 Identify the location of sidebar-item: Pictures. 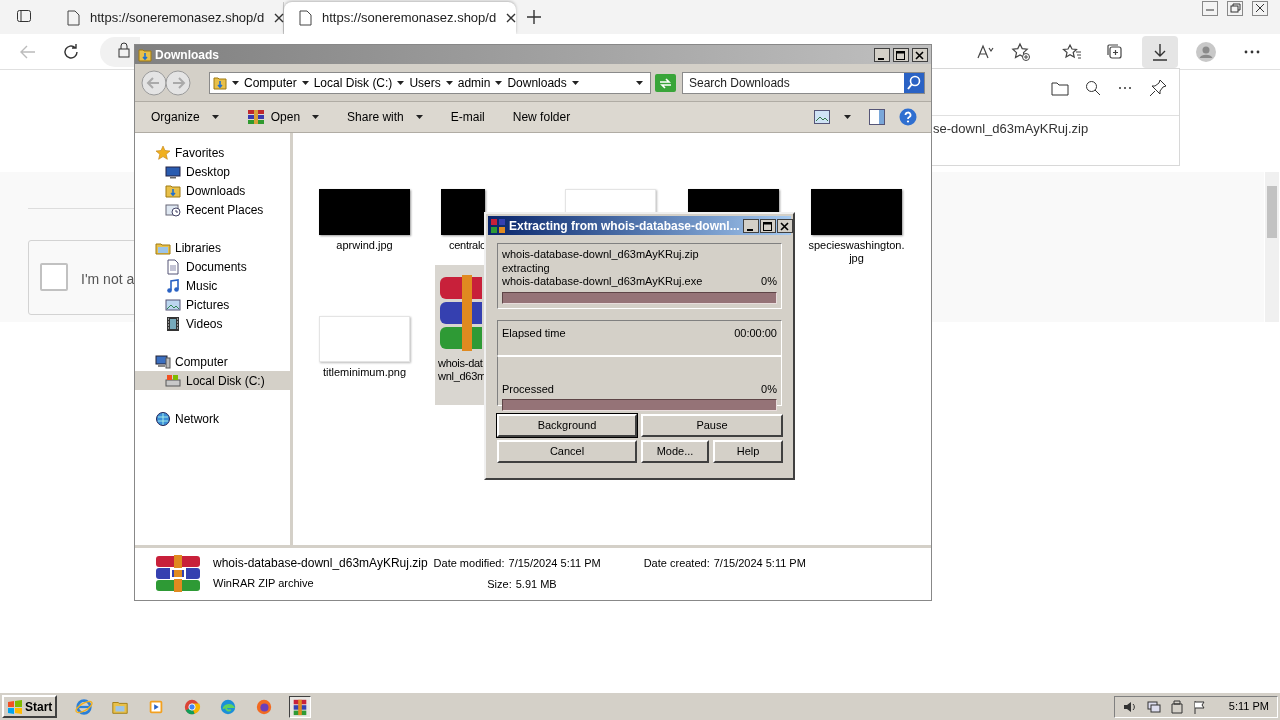
(212, 304).